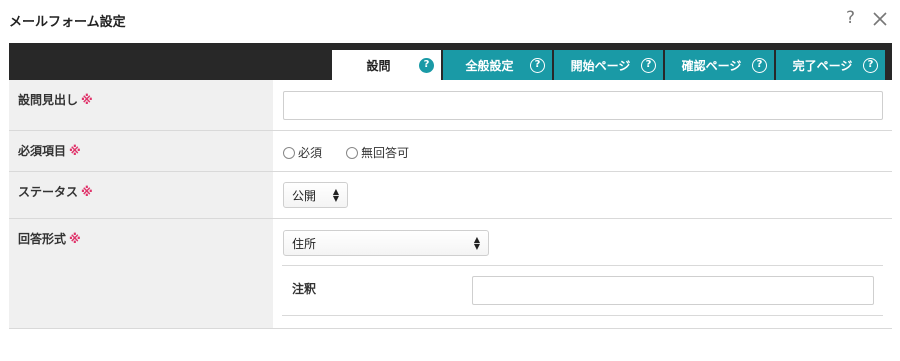 The height and width of the screenshot is (361, 900). Describe the element at coordinates (489, 65) in the screenshot. I see `tab-label: 全般設定` at that location.